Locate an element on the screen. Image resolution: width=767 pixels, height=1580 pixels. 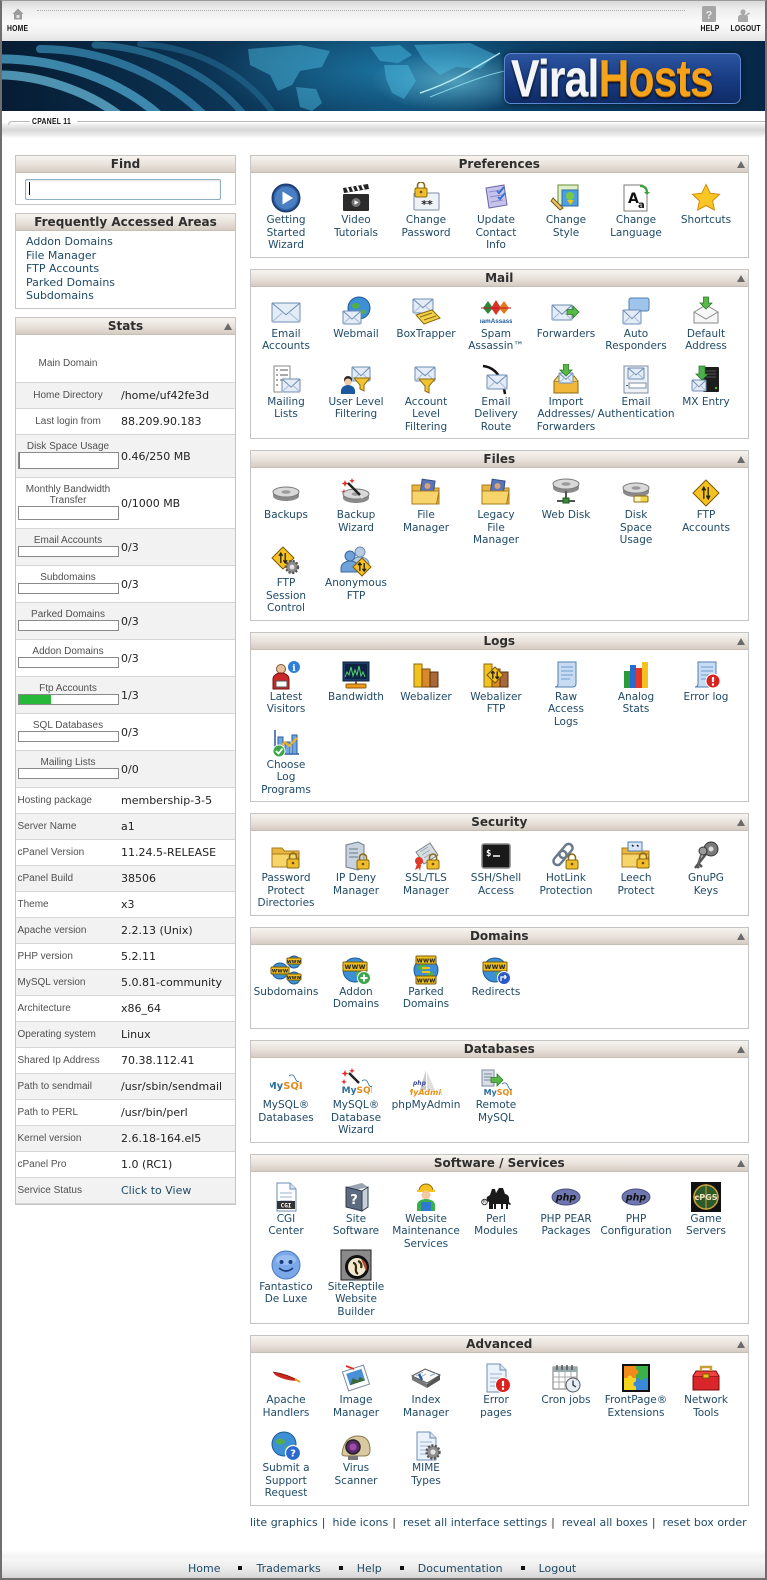
item-label: Apache Handlers is located at coordinates (286, 1406).